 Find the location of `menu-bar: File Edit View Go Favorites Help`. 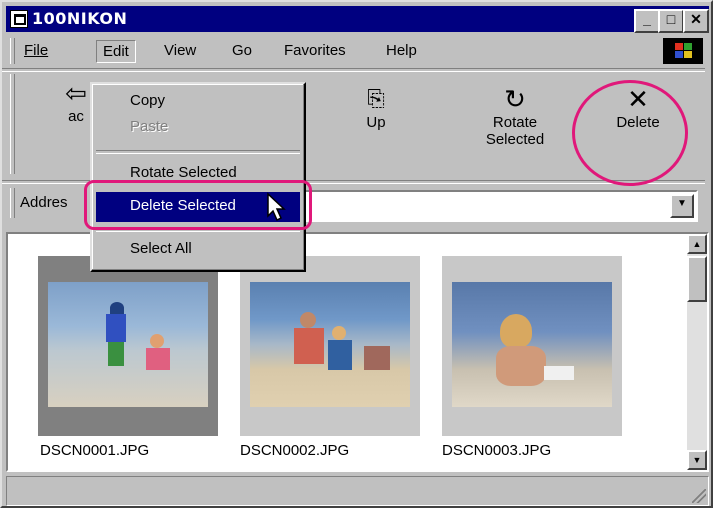

menu-bar: File Edit View Go Favorites Help is located at coordinates (357, 51).